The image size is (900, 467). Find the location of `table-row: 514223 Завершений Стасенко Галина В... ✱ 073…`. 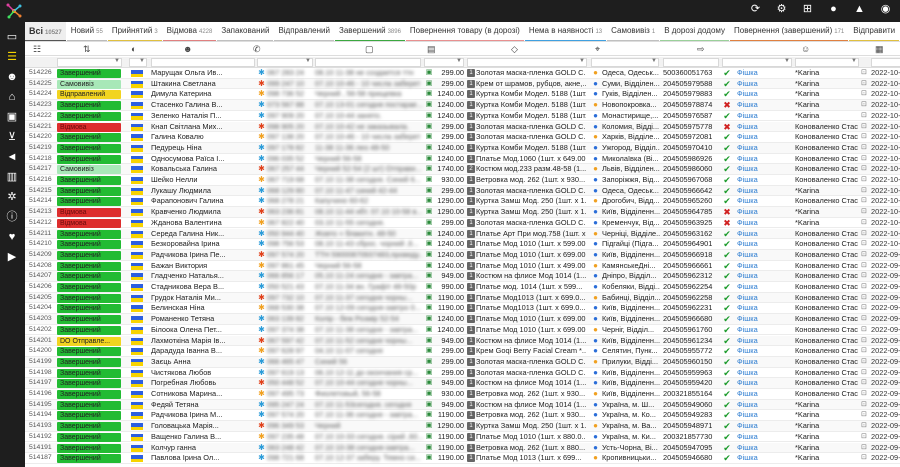

table-row: 514223 Завершений Стасенко Галина В... ✱ 073… is located at coordinates (462, 105).